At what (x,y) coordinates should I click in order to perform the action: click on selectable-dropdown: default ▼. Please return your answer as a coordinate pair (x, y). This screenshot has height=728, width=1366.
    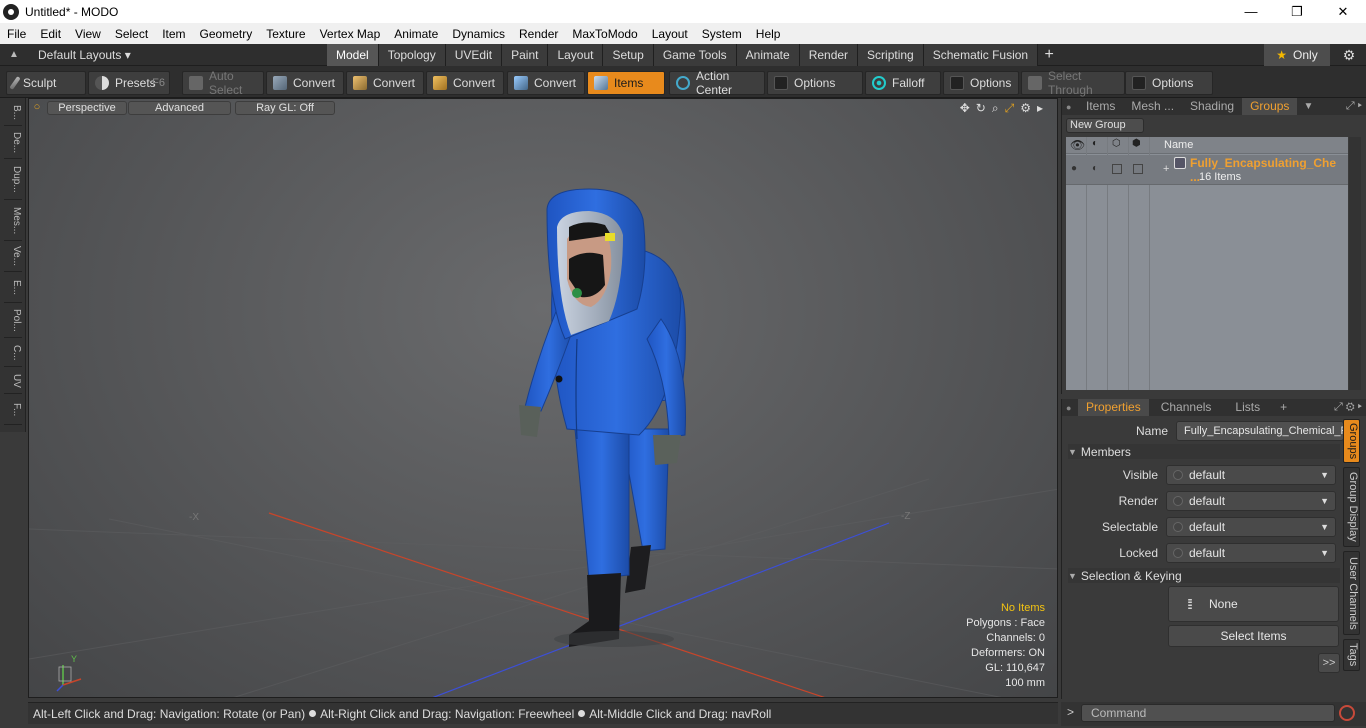
    Looking at the image, I should click on (1251, 527).